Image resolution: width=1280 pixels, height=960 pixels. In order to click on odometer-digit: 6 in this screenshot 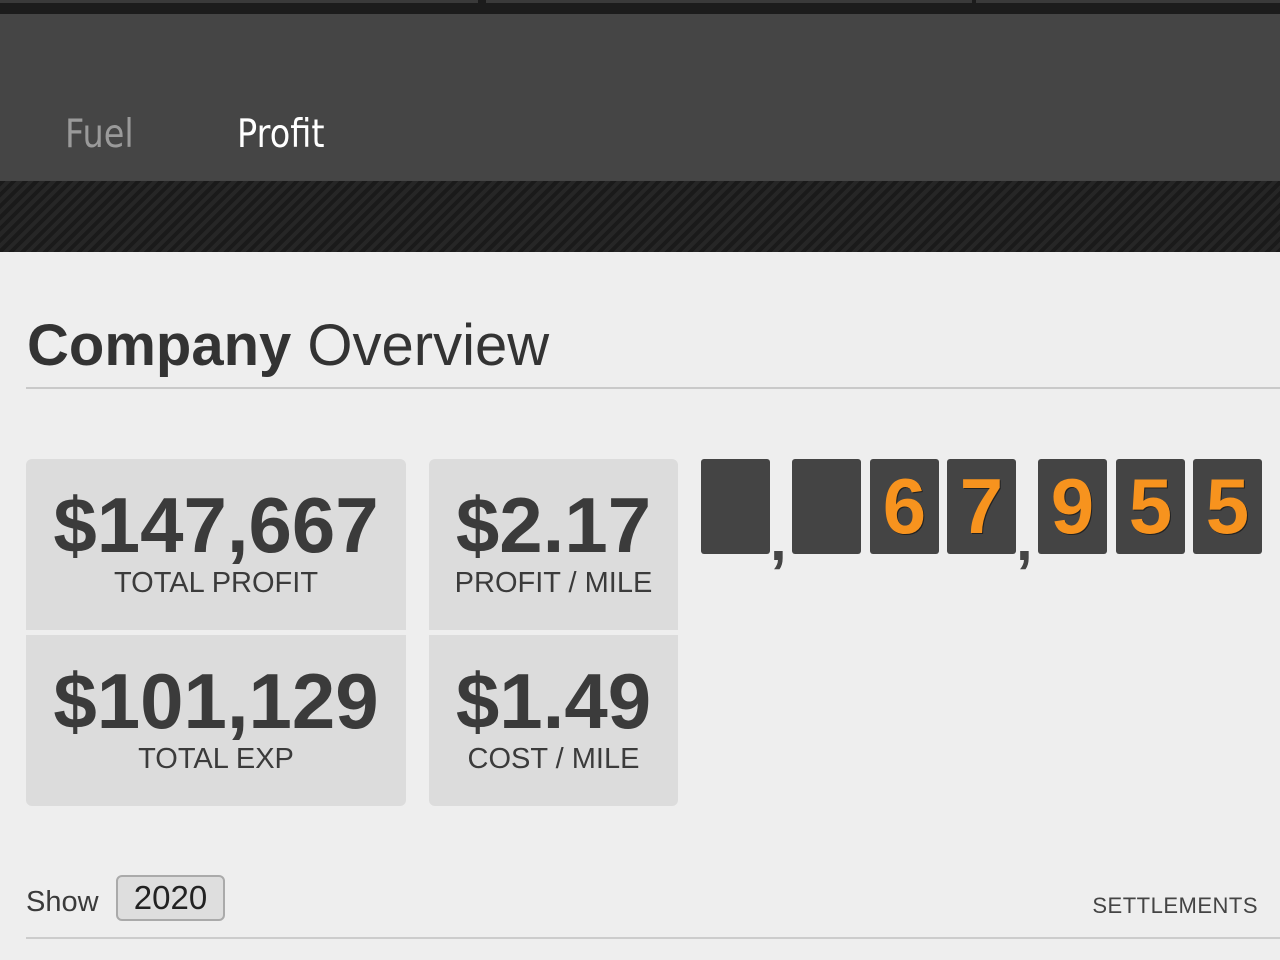, I will do `click(904, 506)`.